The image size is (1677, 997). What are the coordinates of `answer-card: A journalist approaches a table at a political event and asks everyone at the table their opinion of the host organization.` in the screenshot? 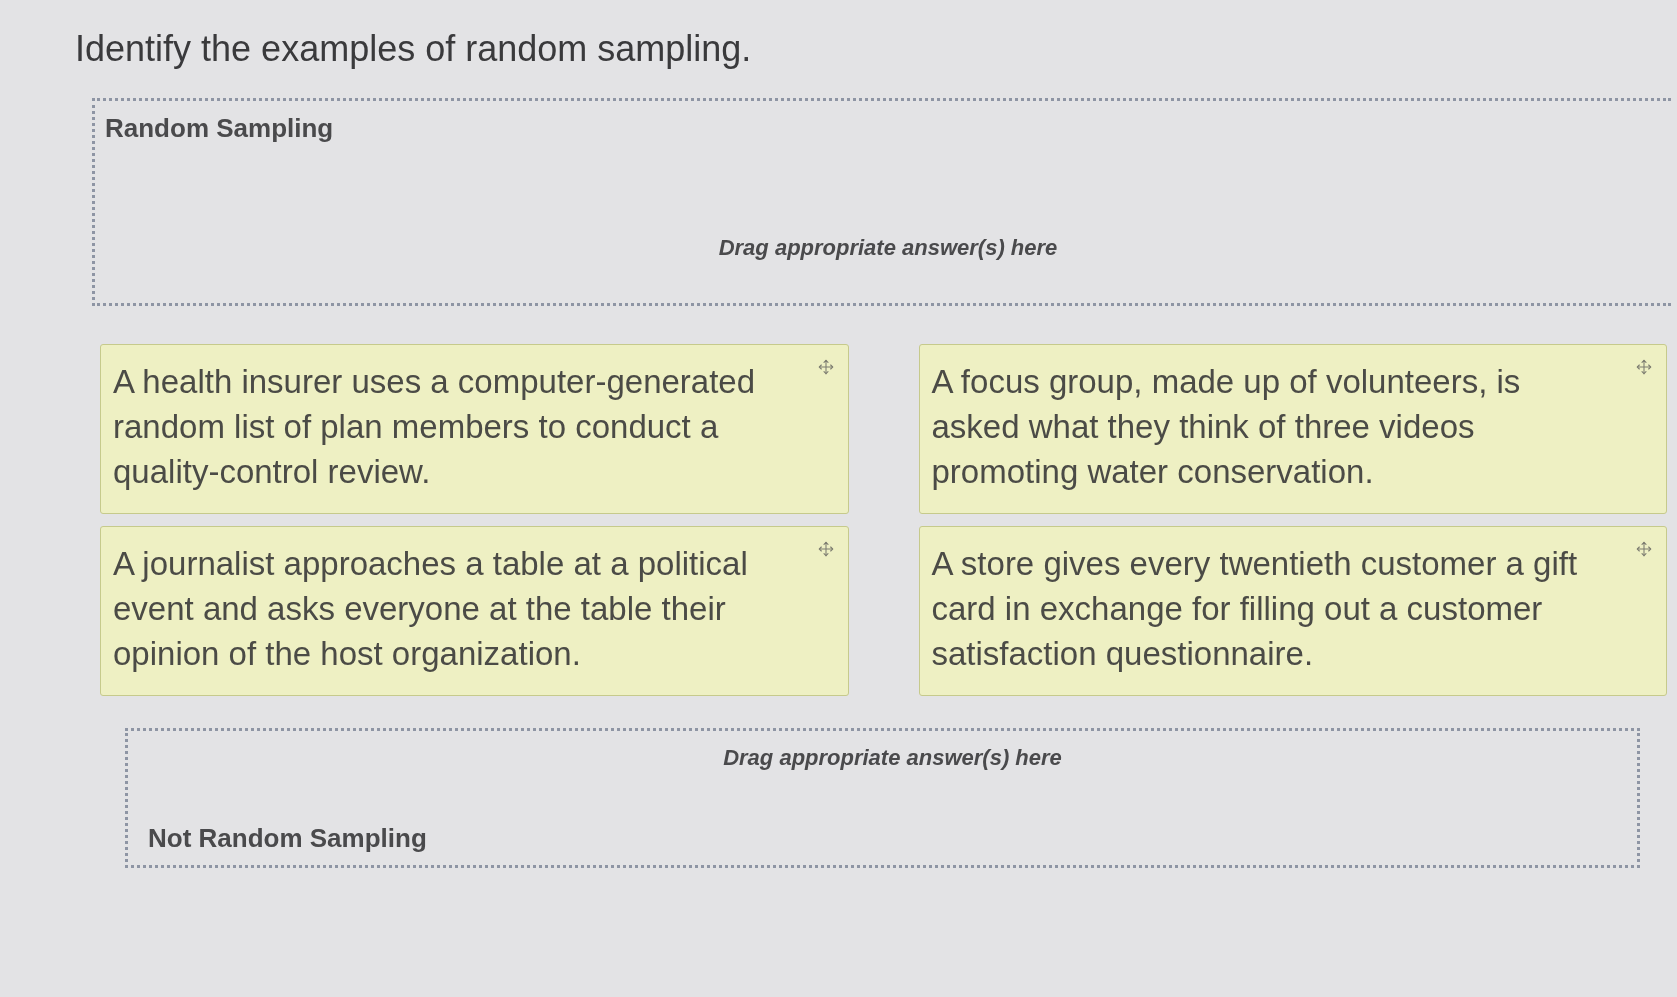 It's located at (474, 611).